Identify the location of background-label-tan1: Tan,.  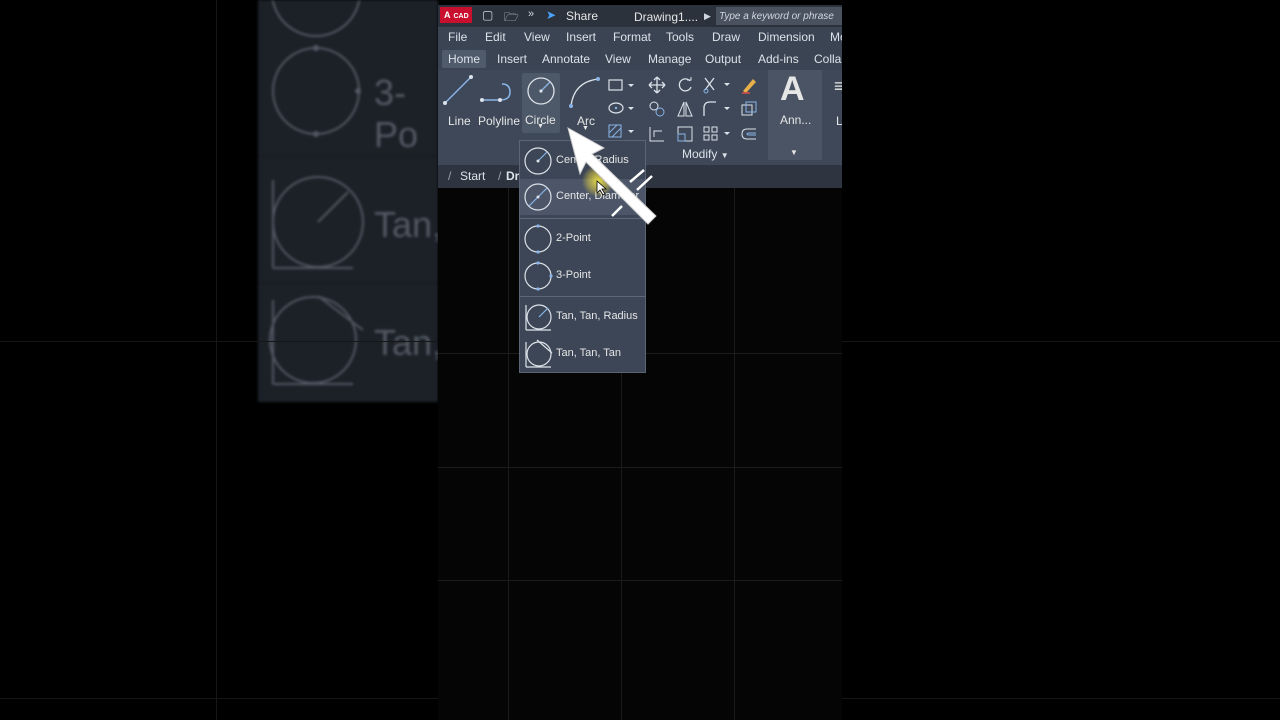
(406, 224).